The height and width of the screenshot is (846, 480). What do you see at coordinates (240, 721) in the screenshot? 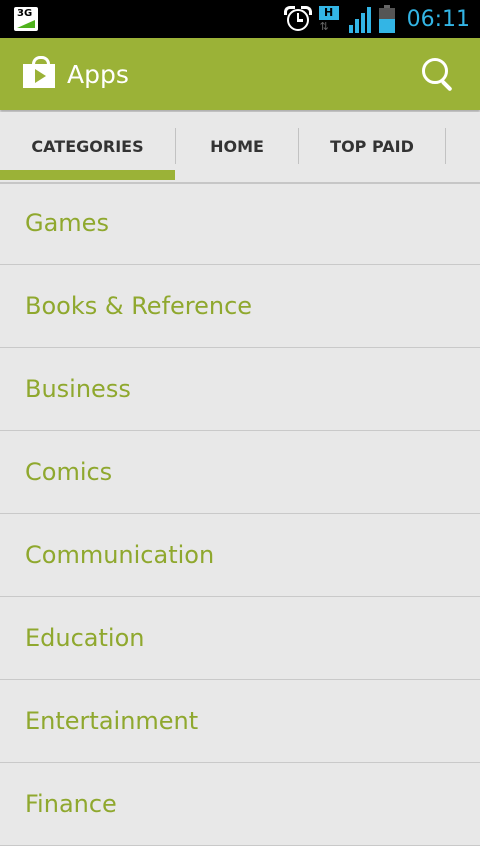
I see `list-item: Entertainment` at bounding box center [240, 721].